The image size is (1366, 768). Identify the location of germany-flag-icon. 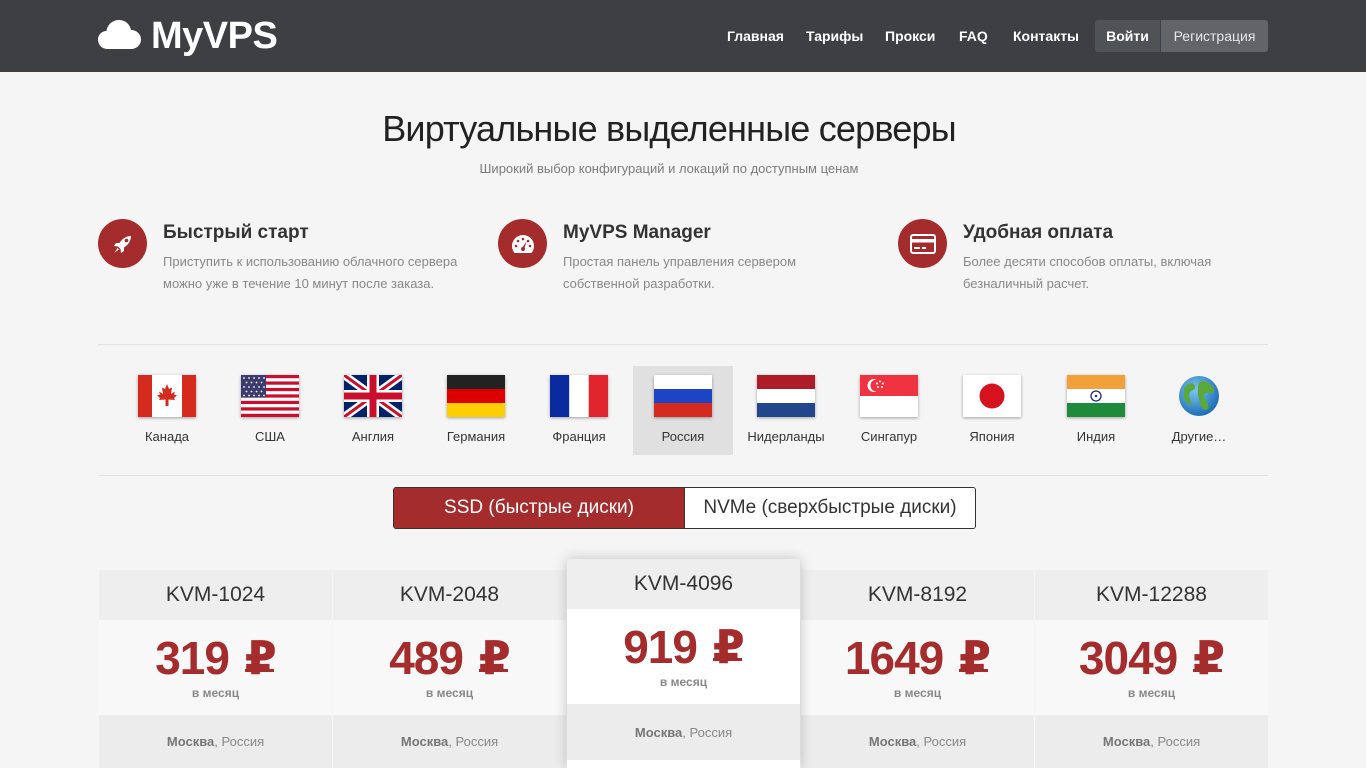
(476, 396).